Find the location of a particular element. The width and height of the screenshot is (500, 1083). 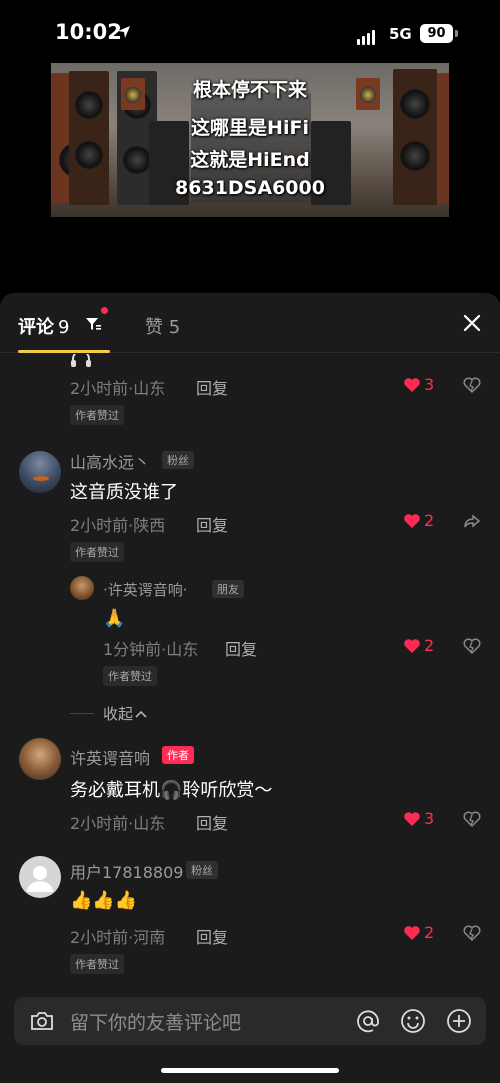

divider is located at coordinates (82, 713).